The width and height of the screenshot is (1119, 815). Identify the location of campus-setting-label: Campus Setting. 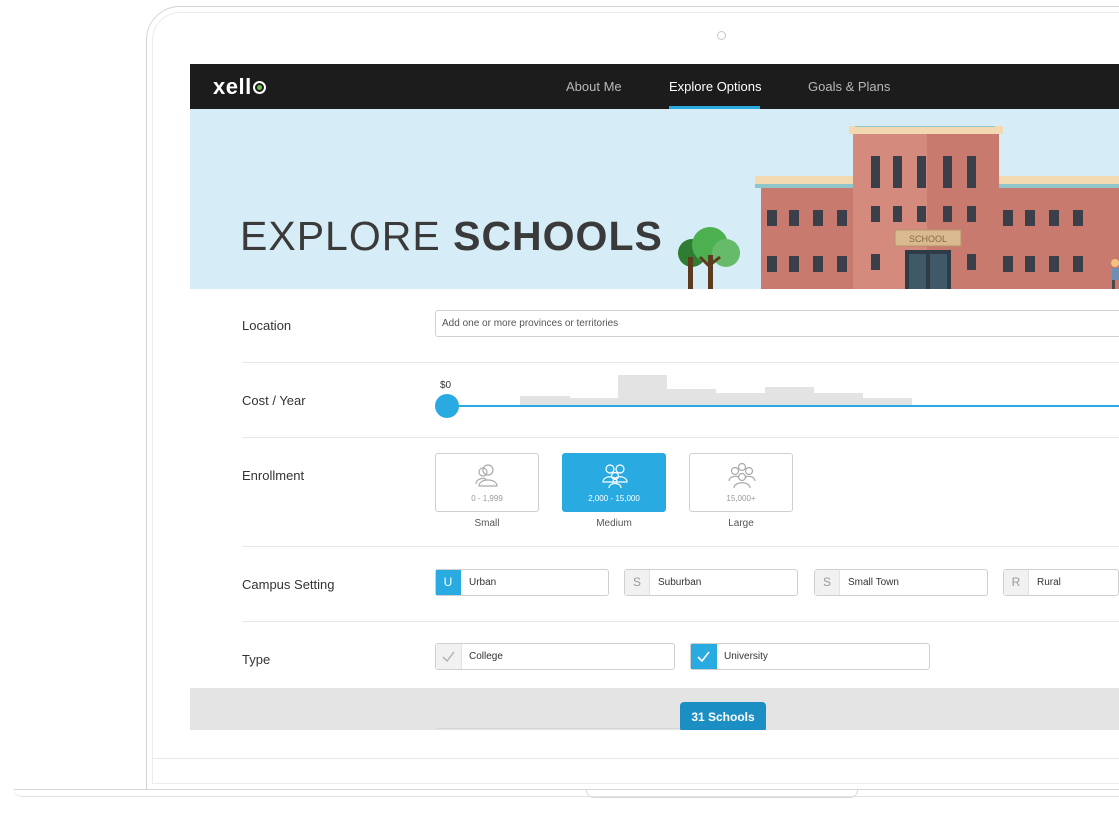
(288, 584).